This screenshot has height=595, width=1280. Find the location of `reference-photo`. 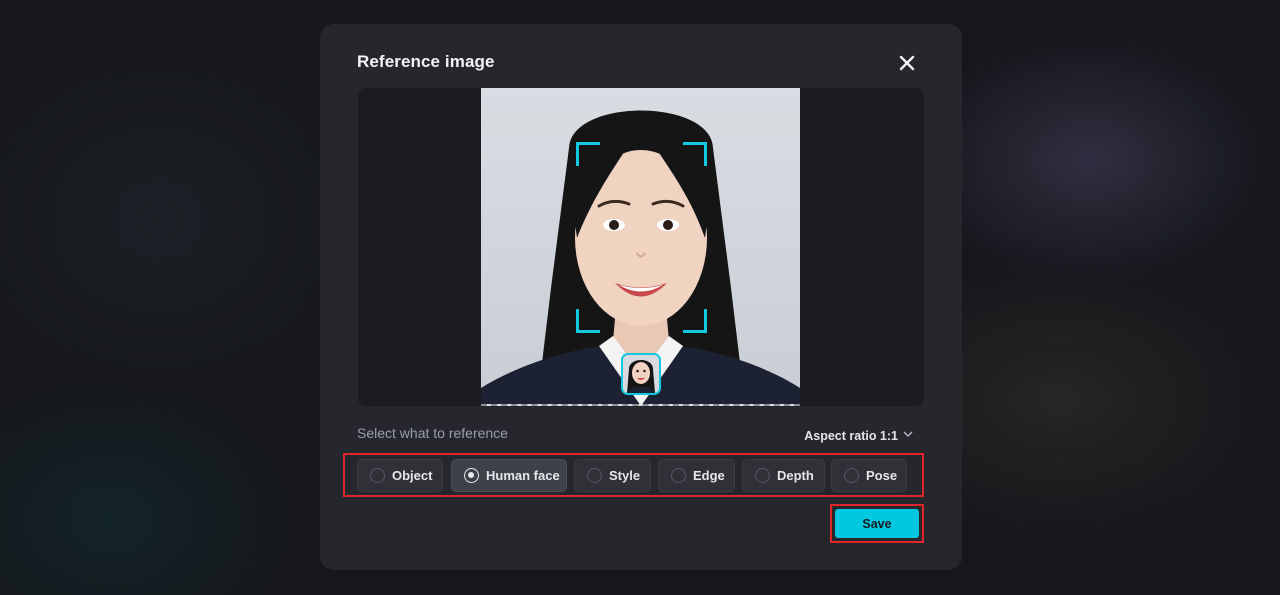

reference-photo is located at coordinates (640, 247).